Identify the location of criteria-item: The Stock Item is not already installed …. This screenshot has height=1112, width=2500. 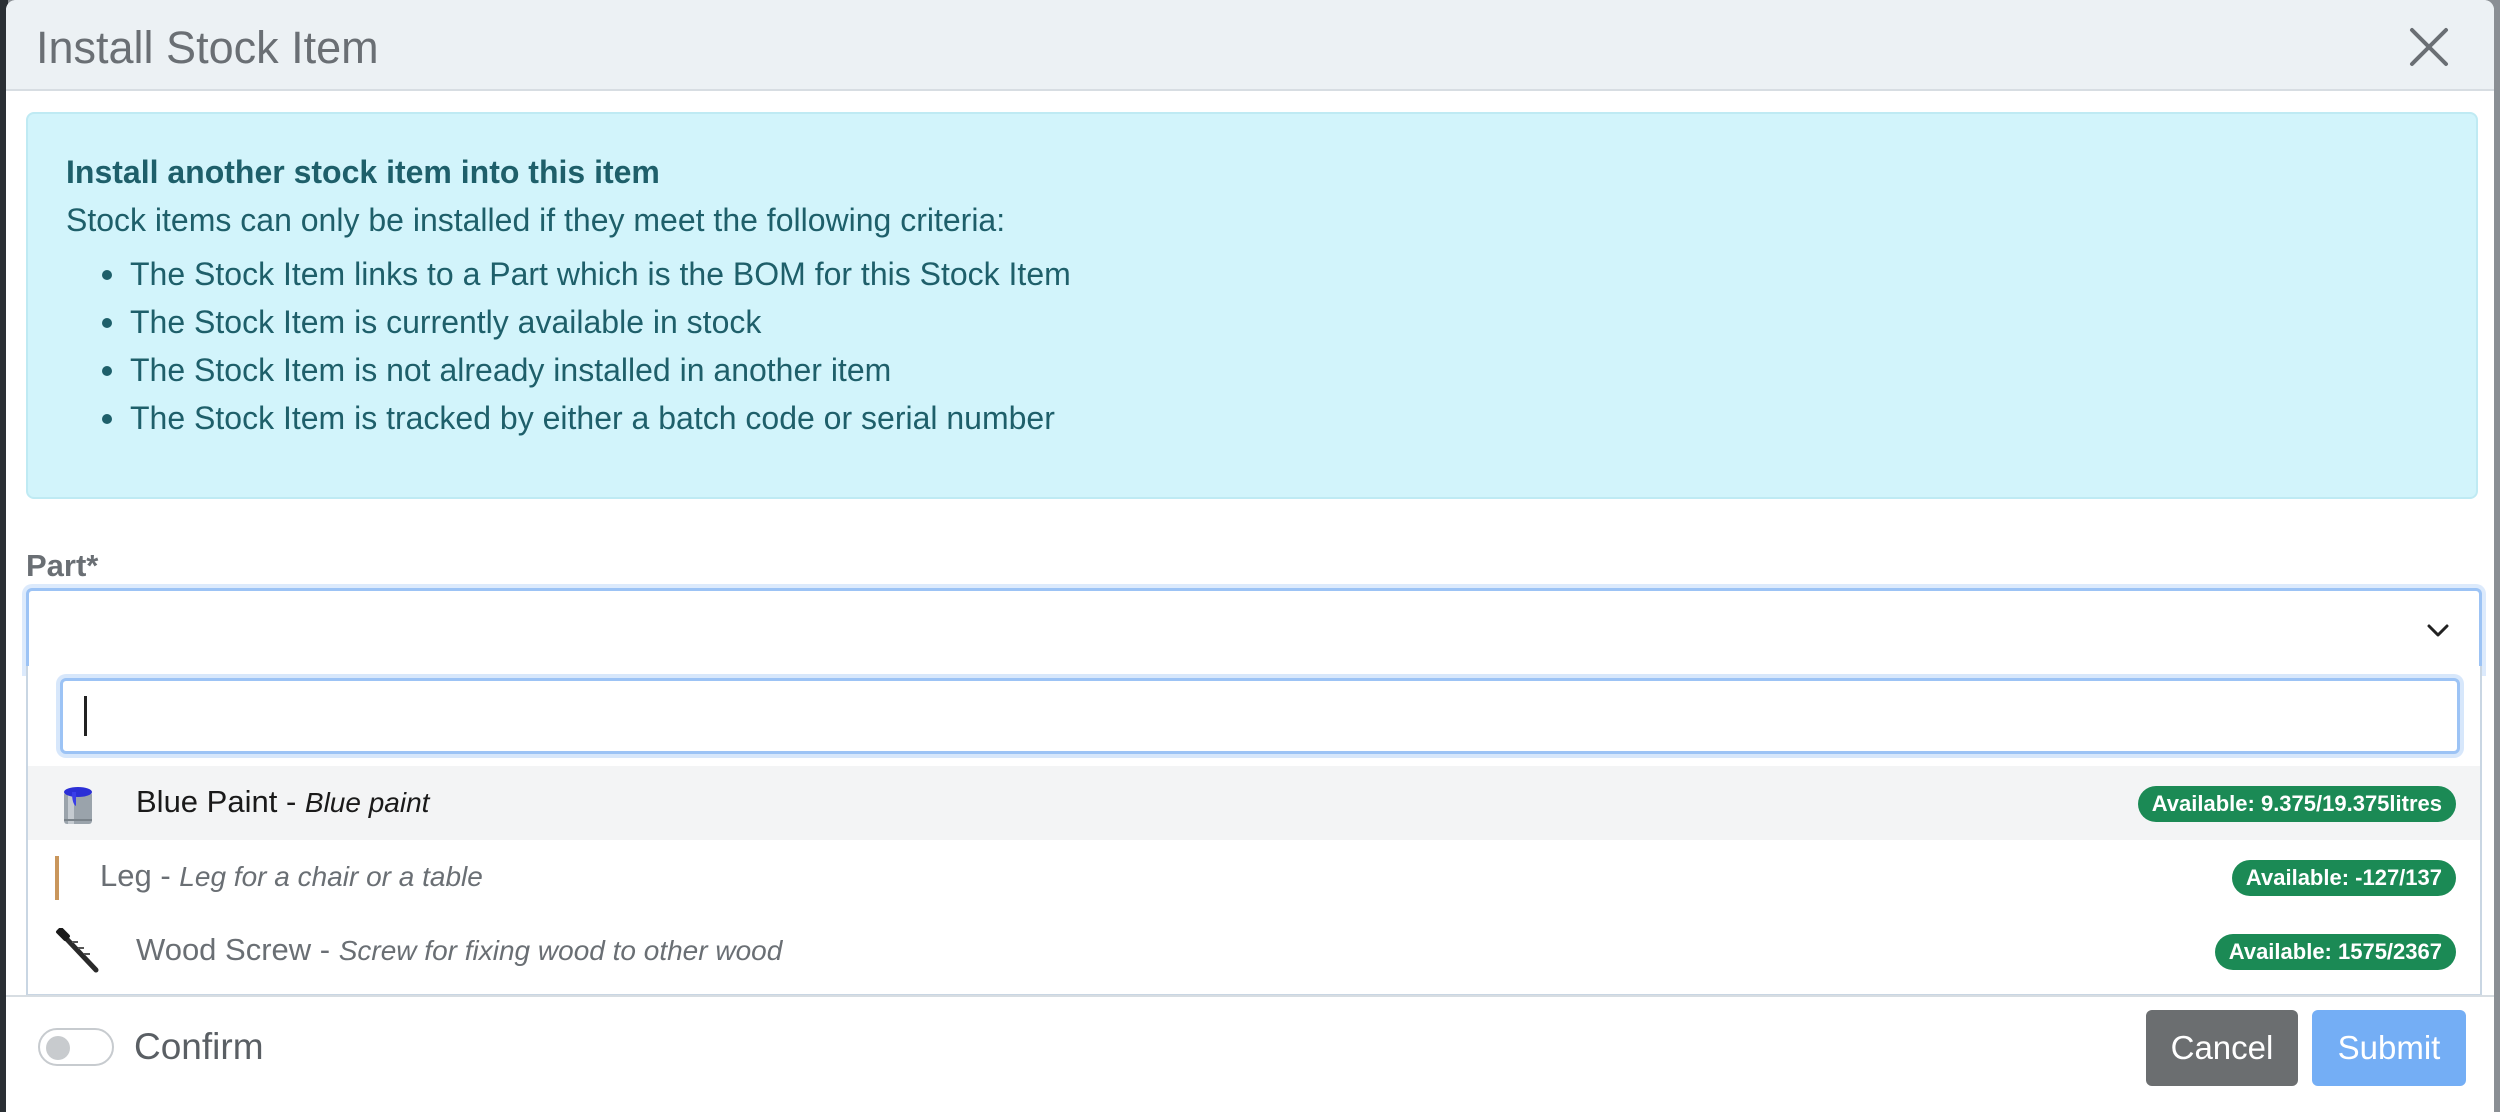
(568, 370).